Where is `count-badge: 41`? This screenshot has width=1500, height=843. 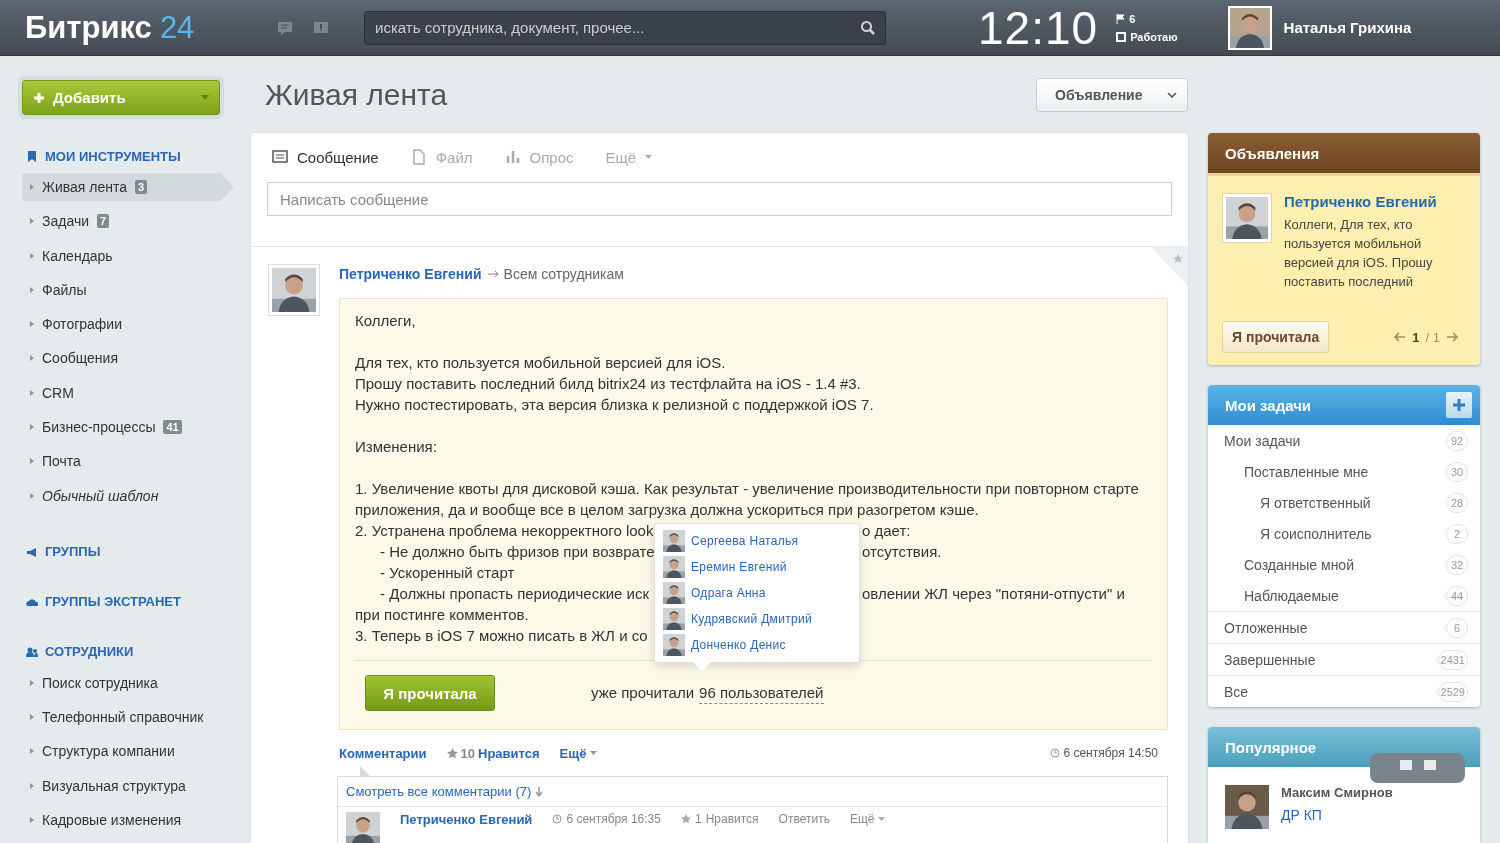
count-badge: 41 is located at coordinates (172, 427).